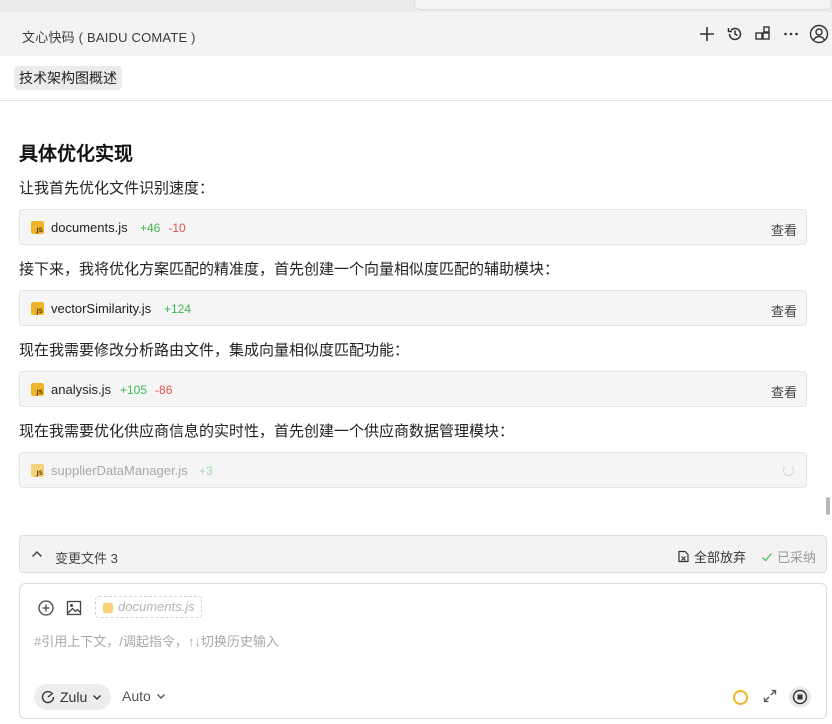 This screenshot has height=724, width=832. I want to click on file-name: vectorSimilarity.js, so click(101, 308).